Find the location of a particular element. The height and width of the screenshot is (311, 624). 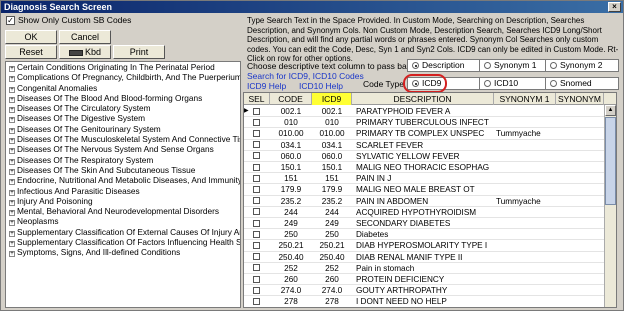

table-row: 250.40 250.40 DIAB RENAL MANIF TYPE II is located at coordinates (430, 257).